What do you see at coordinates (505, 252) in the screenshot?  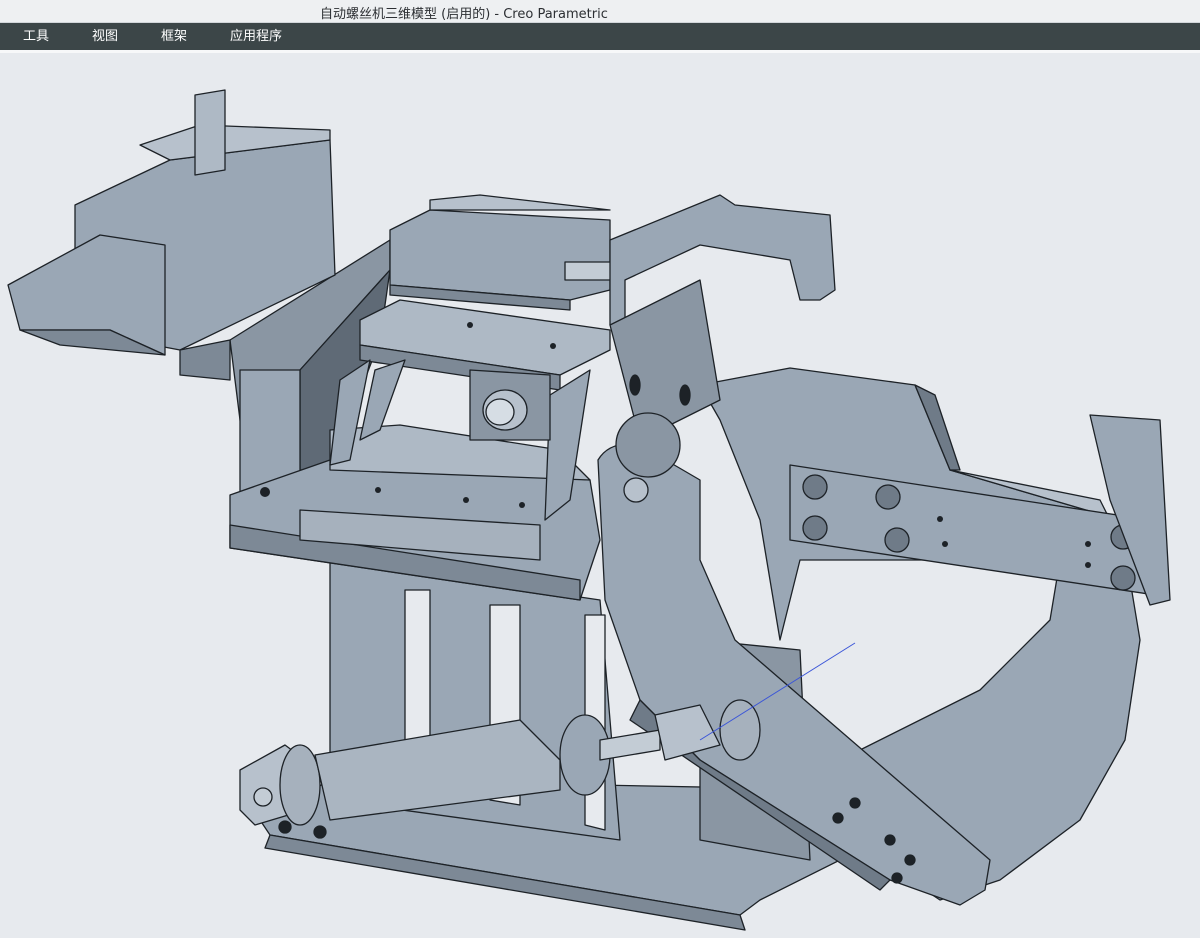 I see `top-slide-cylinder` at bounding box center [505, 252].